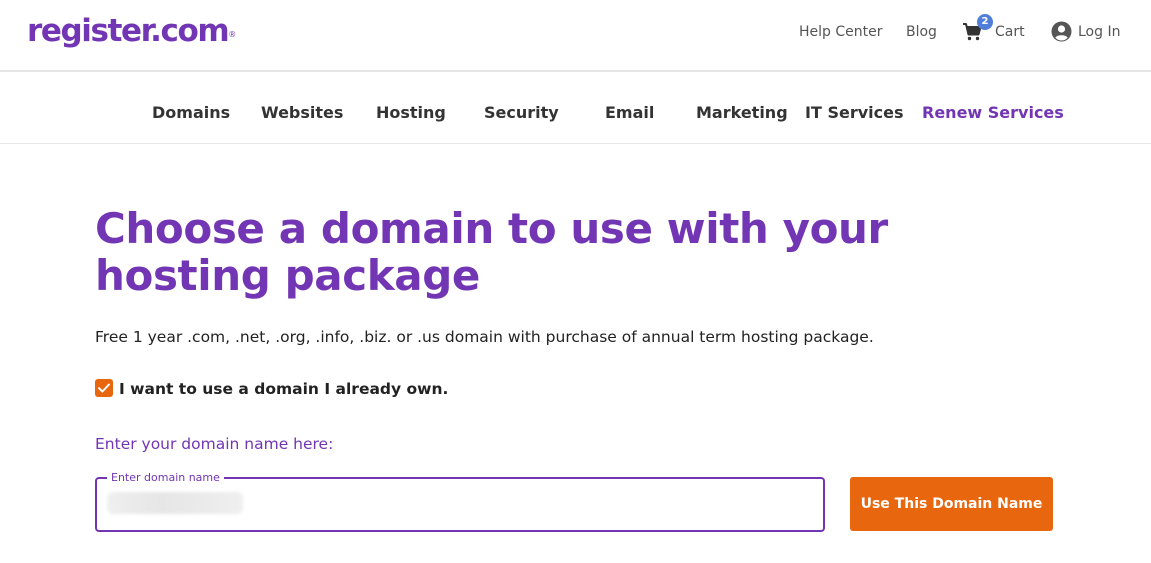 This screenshot has width=1151, height=563. I want to click on login-link: Log In, so click(1099, 32).